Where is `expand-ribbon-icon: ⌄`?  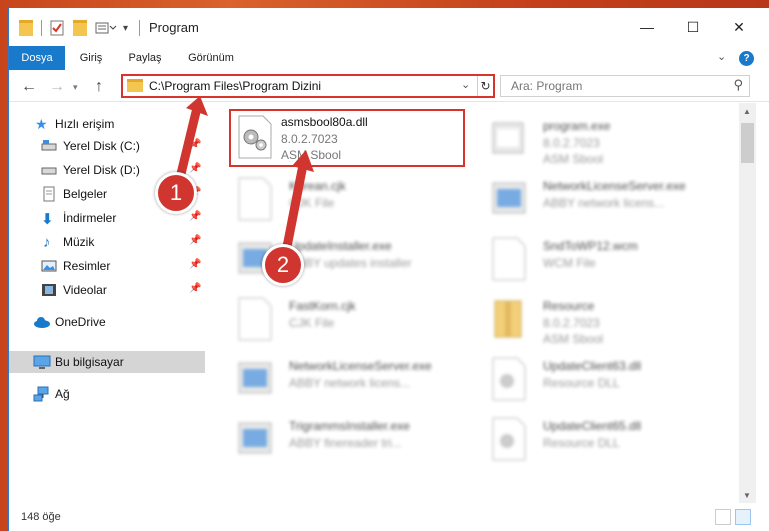 expand-ribbon-icon: ⌄ is located at coordinates (721, 56).